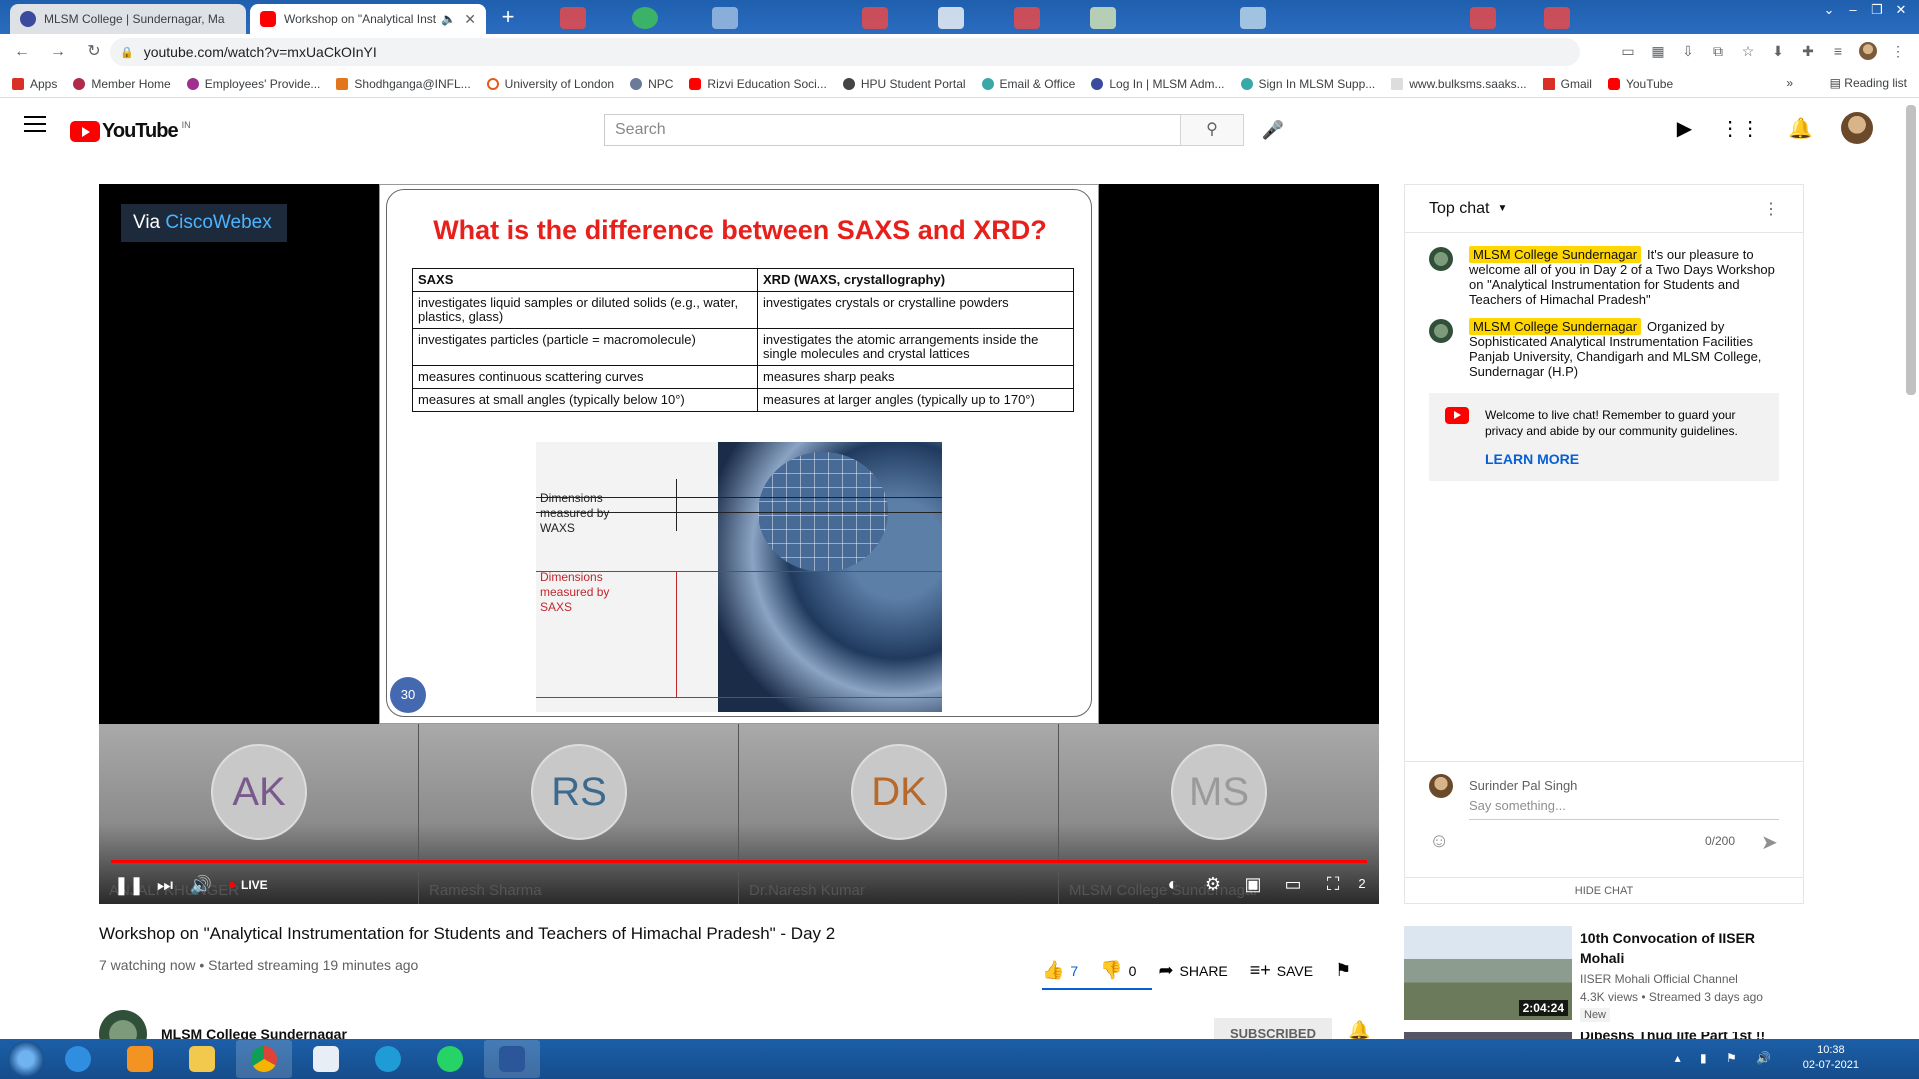  I want to click on star-icon: ☆, so click(1748, 51).